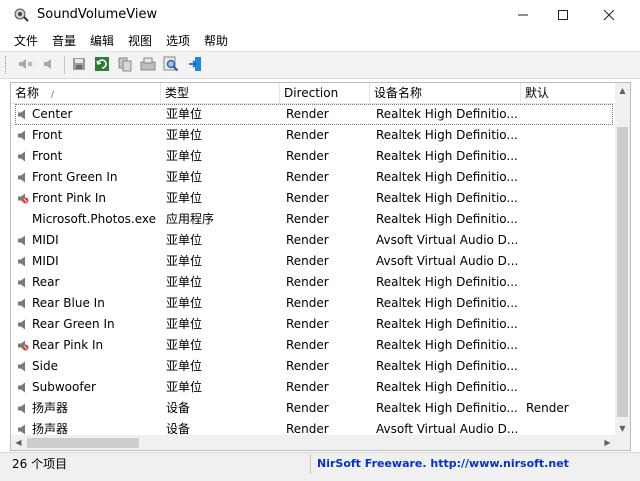 This screenshot has width=640, height=481. Describe the element at coordinates (64, 40) in the screenshot. I see `menu-volume: 音量` at that location.